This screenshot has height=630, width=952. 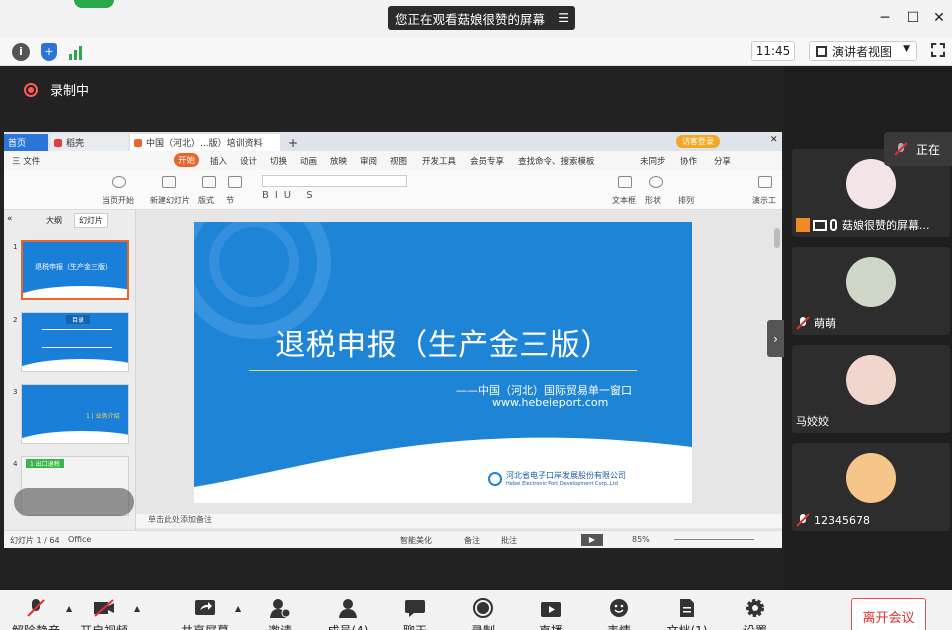 I want to click on documents-button: 文档(1), so click(x=687, y=610).